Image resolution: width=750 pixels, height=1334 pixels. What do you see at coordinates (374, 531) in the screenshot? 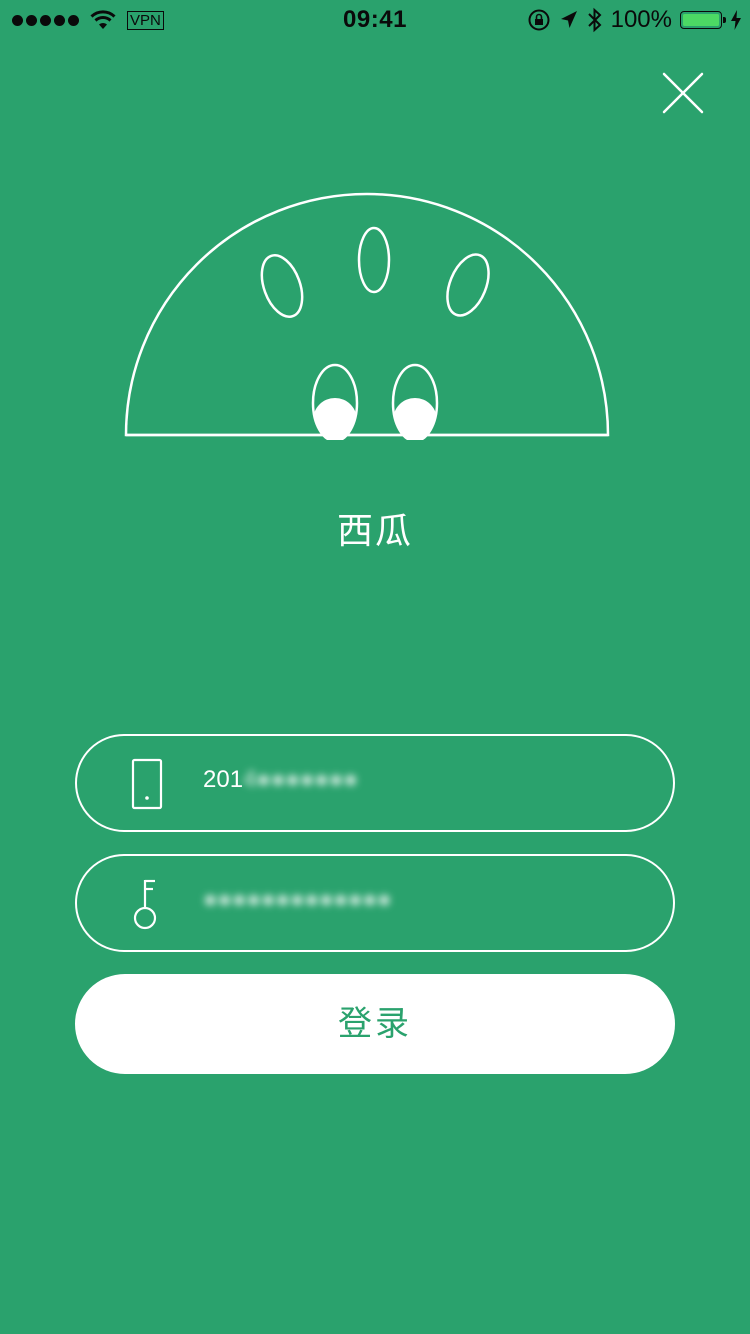
I see `app-name: 西瓜` at bounding box center [374, 531].